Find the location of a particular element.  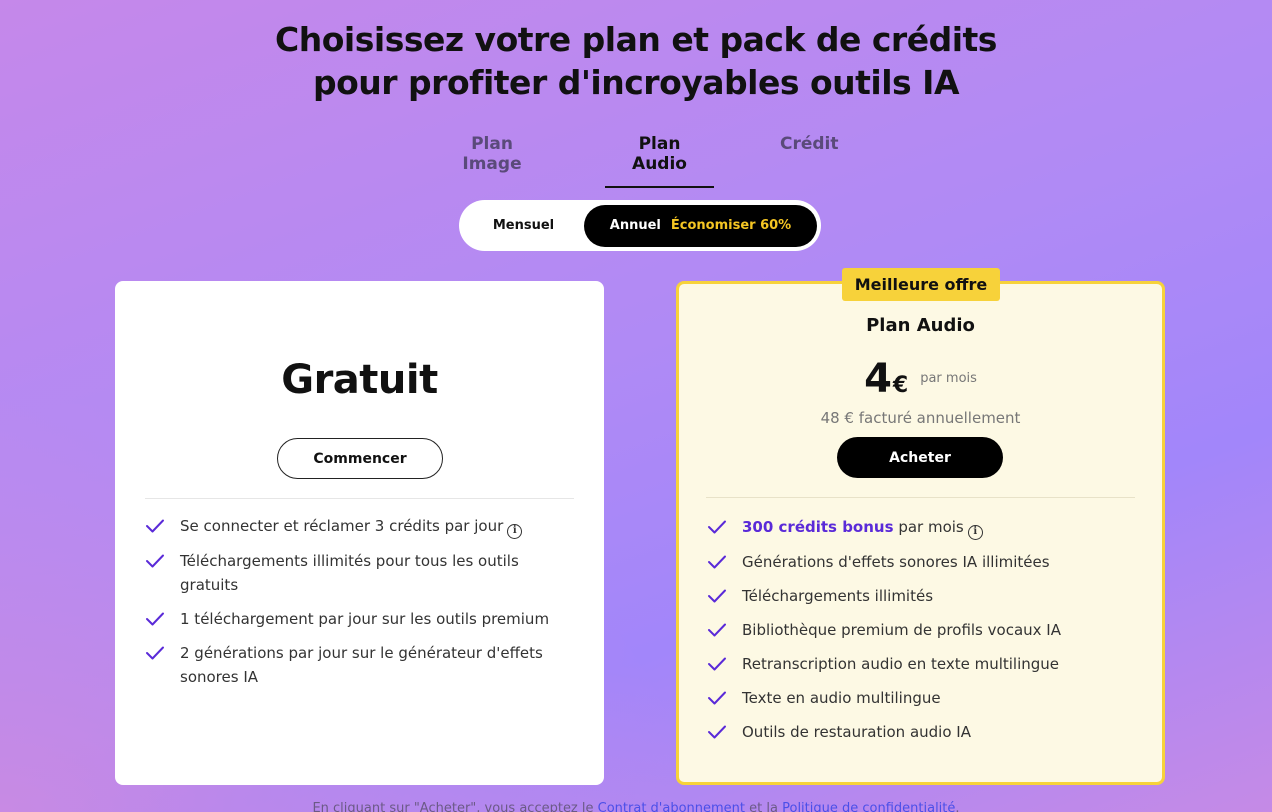

toggle-annual: Annuel Économiser 60% is located at coordinates (700, 225).